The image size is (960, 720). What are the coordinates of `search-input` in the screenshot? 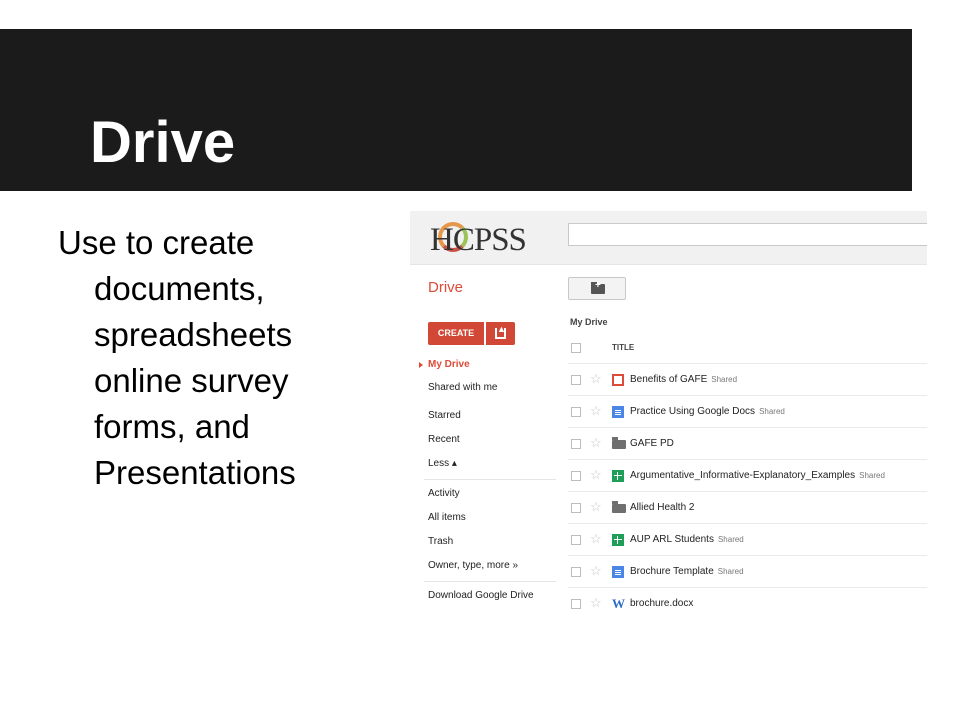 It's located at (747, 234).